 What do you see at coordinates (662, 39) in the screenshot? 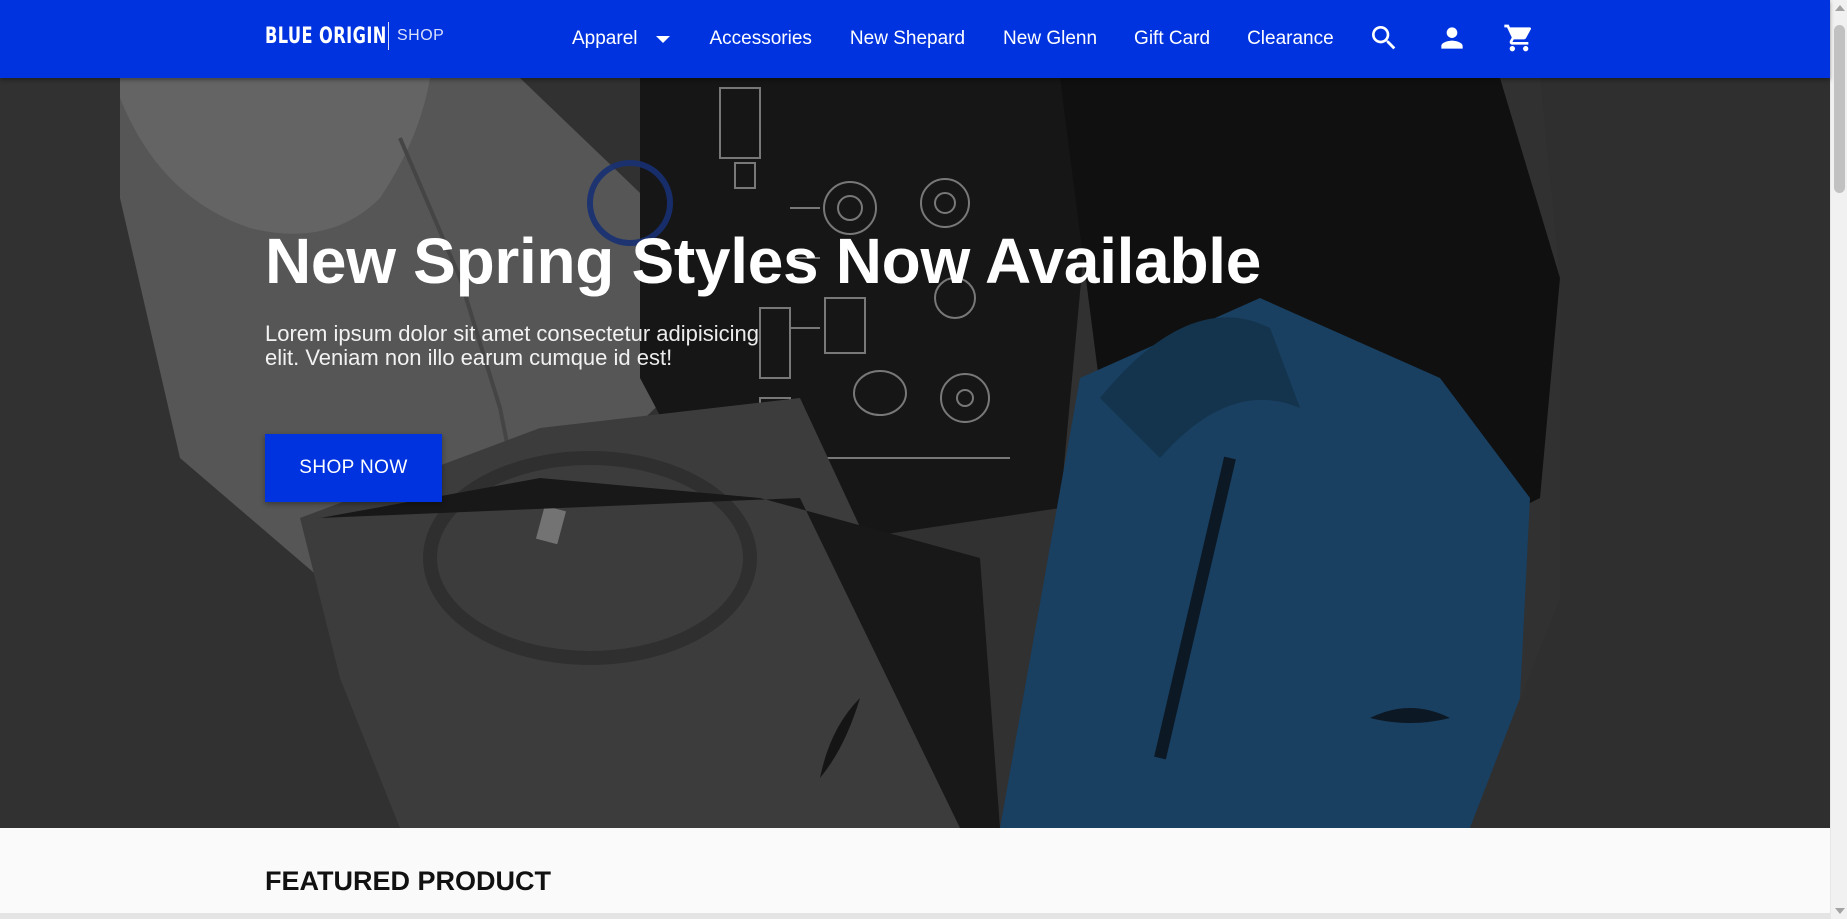
I see `chevron-down-icon` at bounding box center [662, 39].